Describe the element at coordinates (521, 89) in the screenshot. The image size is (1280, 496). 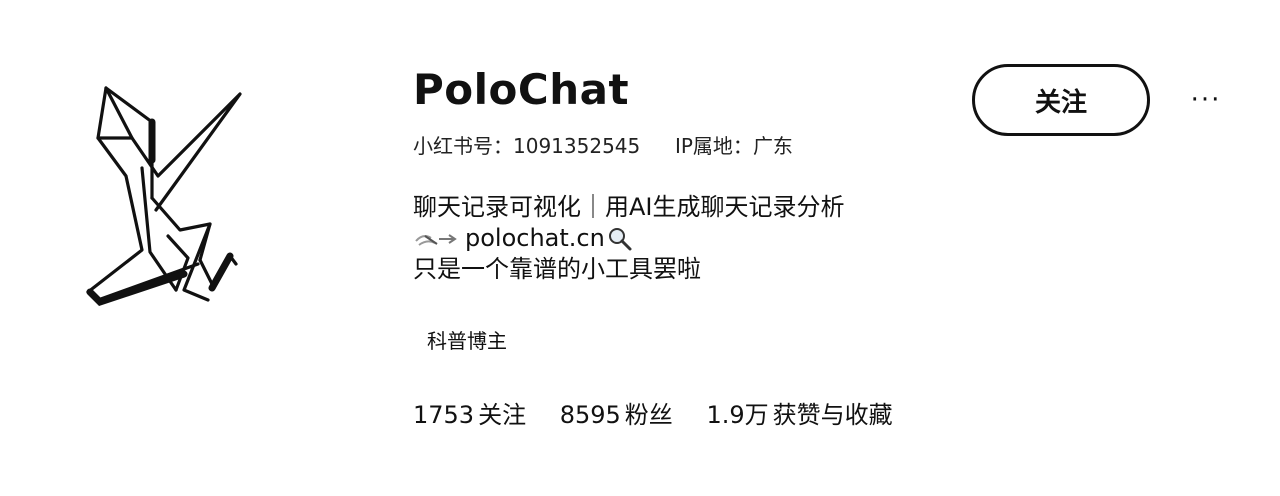
I see `profile-name: PoloChat` at that location.